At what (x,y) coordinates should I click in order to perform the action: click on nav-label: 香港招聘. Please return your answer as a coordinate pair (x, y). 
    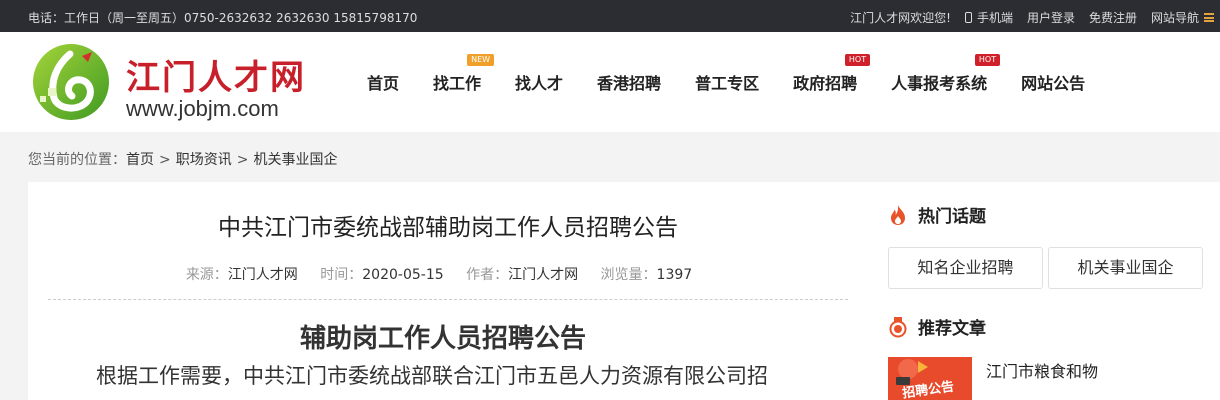
    Looking at the image, I should click on (629, 83).